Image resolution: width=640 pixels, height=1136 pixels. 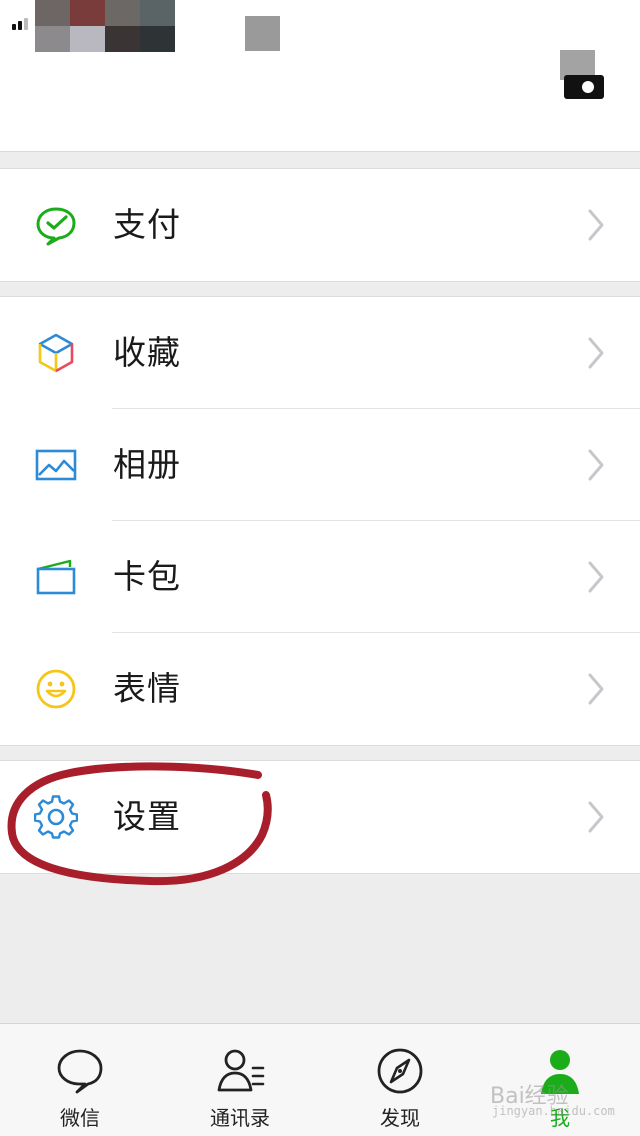 What do you see at coordinates (56, 817) in the screenshot?
I see `gear-icon` at bounding box center [56, 817].